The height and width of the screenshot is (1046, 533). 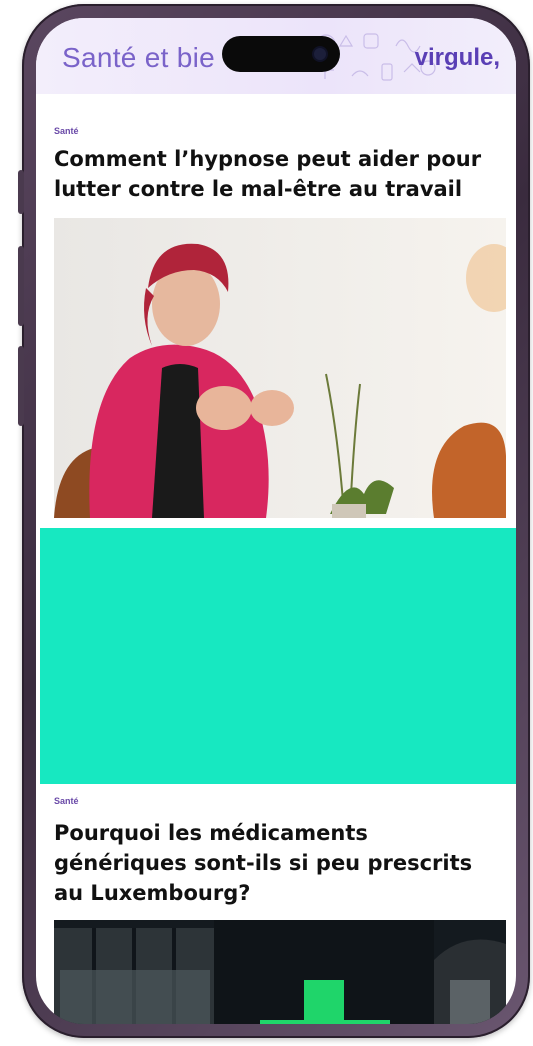 I want to click on mute-switch, so click(x=21, y=192).